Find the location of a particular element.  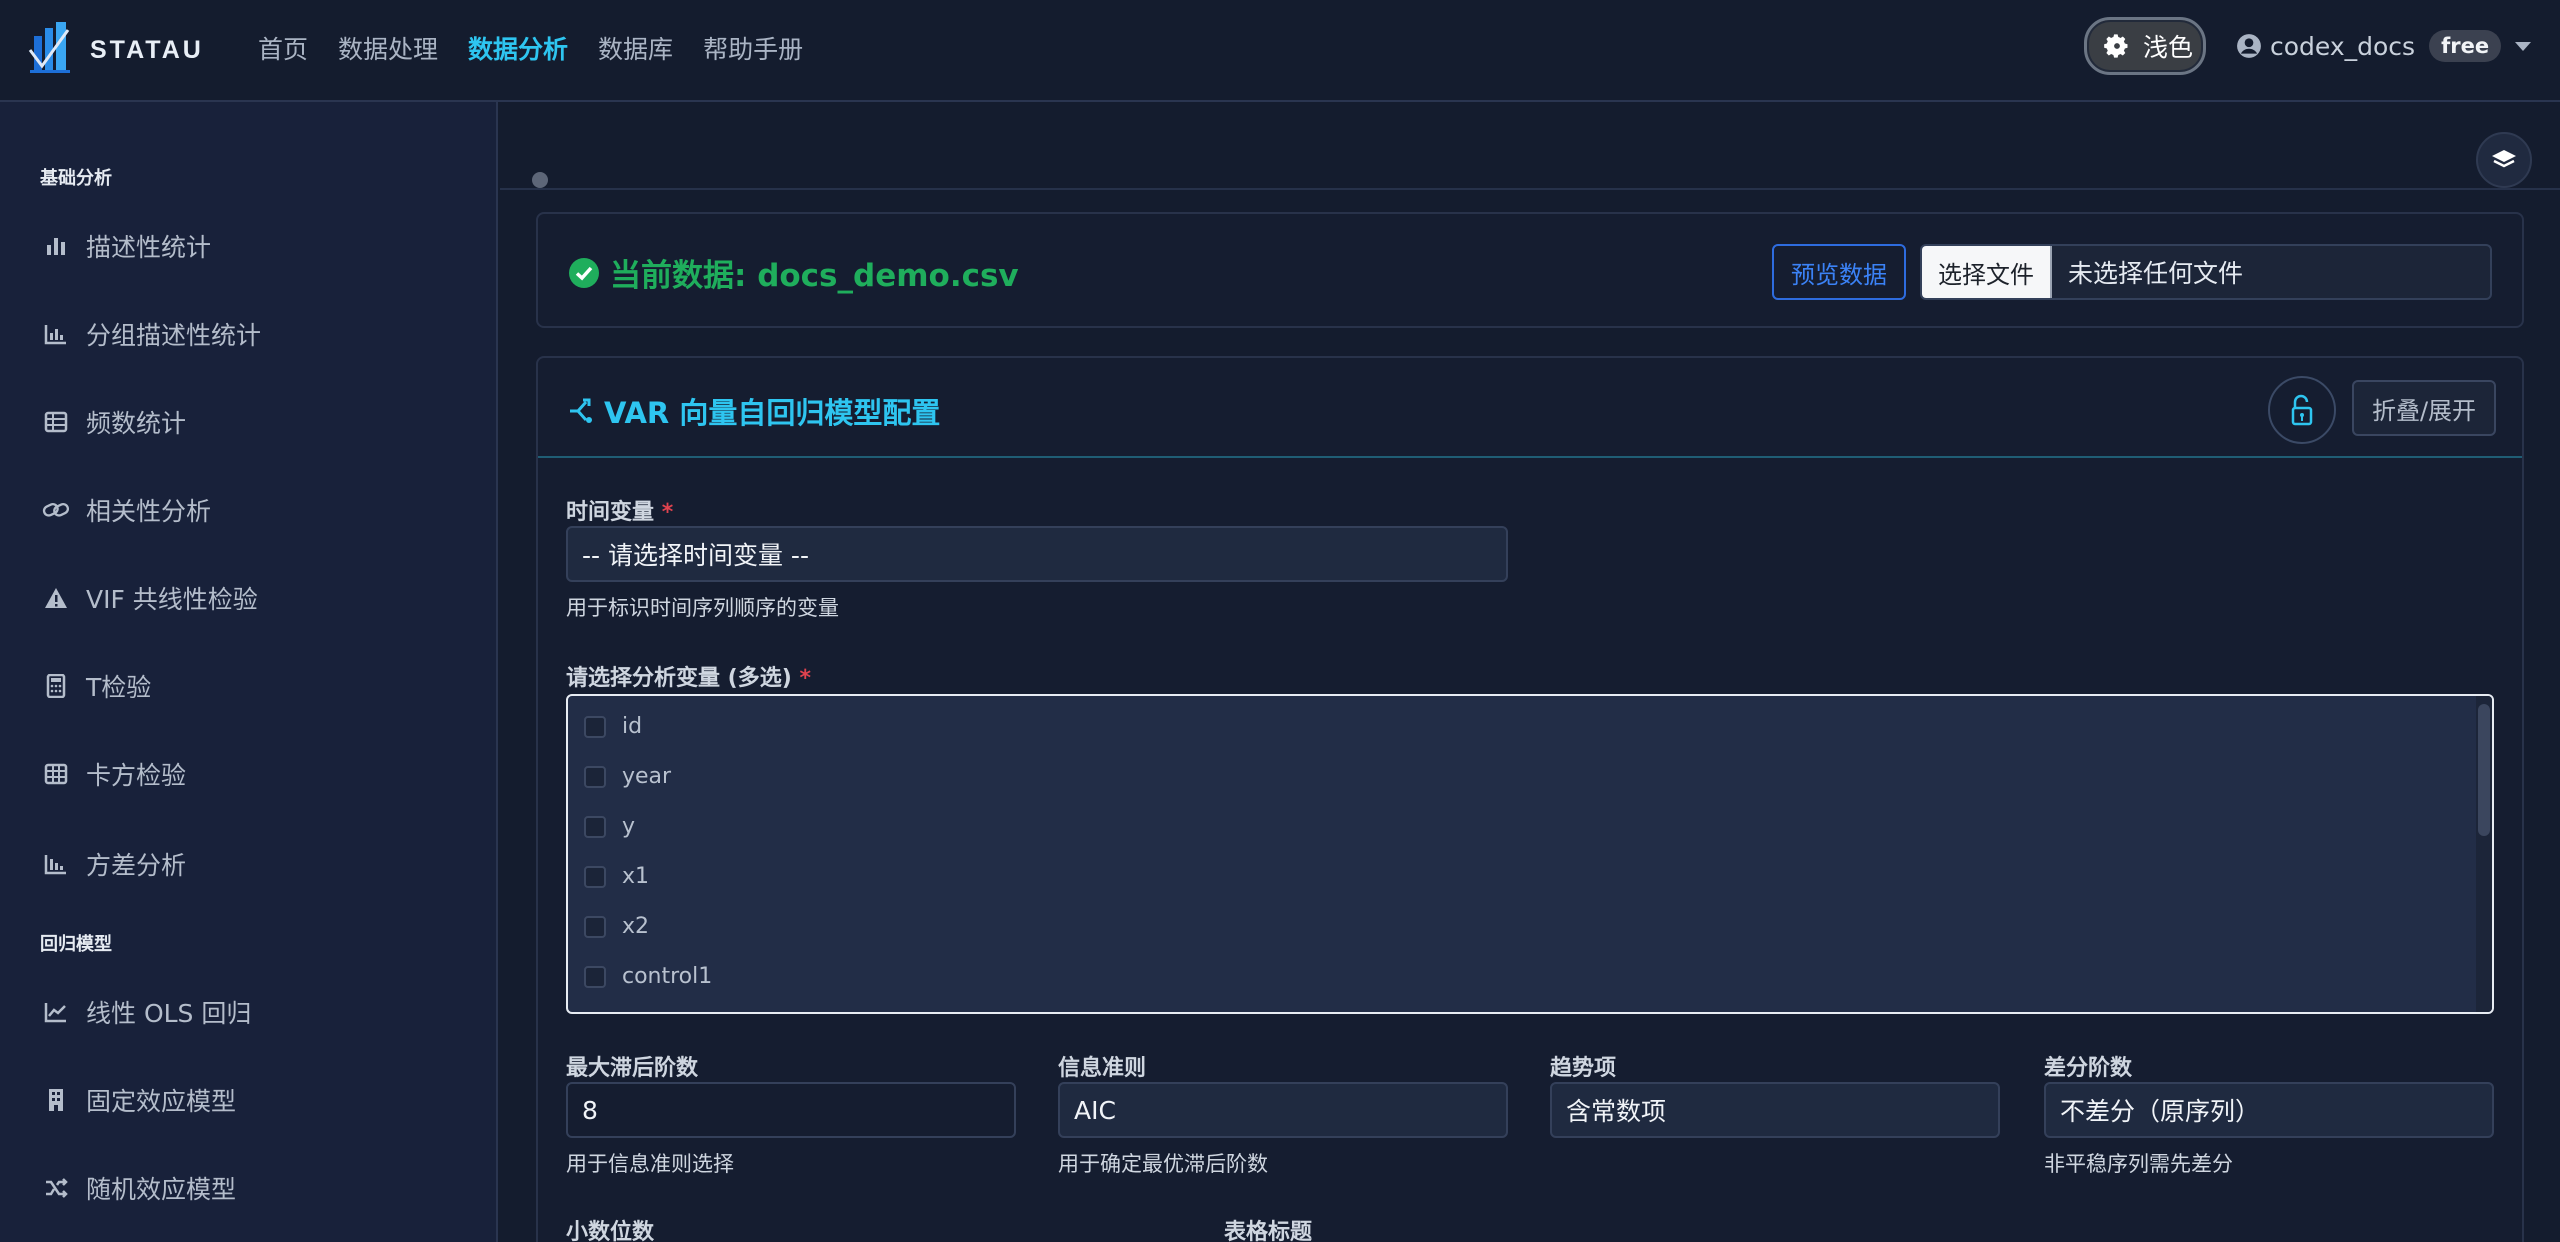

check-circle-icon is located at coordinates (584, 272).